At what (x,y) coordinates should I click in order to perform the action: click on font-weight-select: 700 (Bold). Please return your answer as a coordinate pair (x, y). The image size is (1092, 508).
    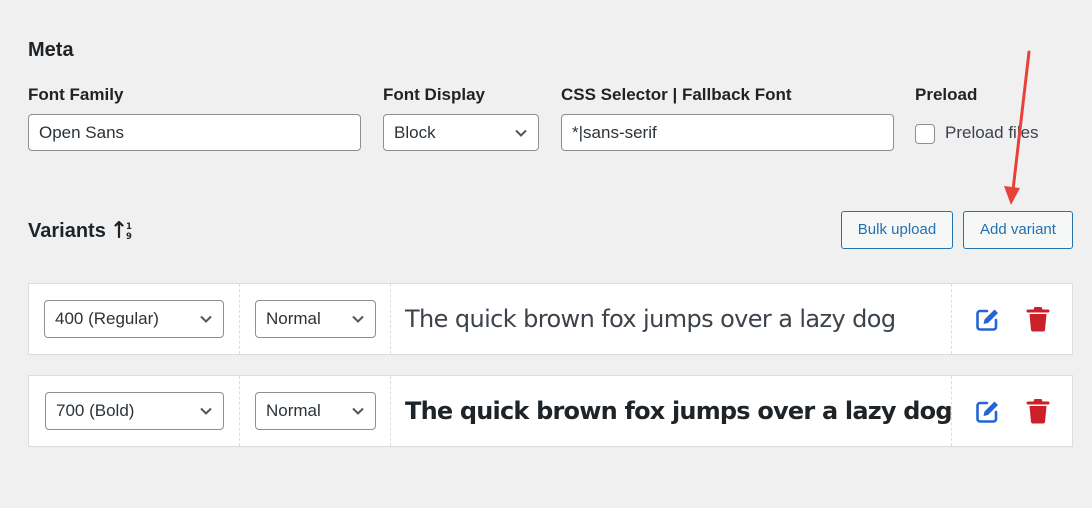
    Looking at the image, I should click on (134, 411).